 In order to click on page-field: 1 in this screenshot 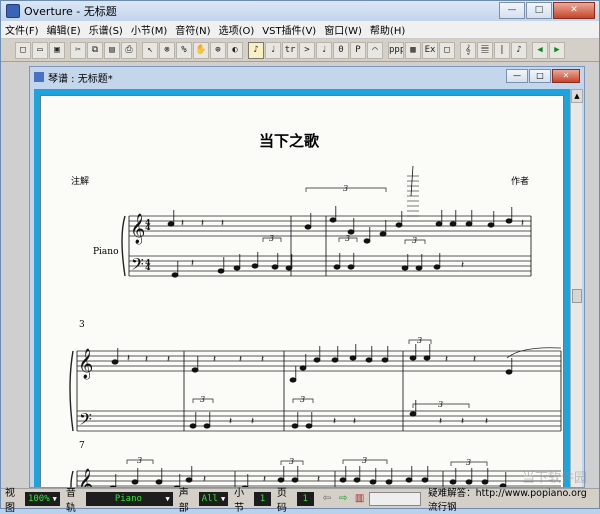, I will do `click(305, 498)`.